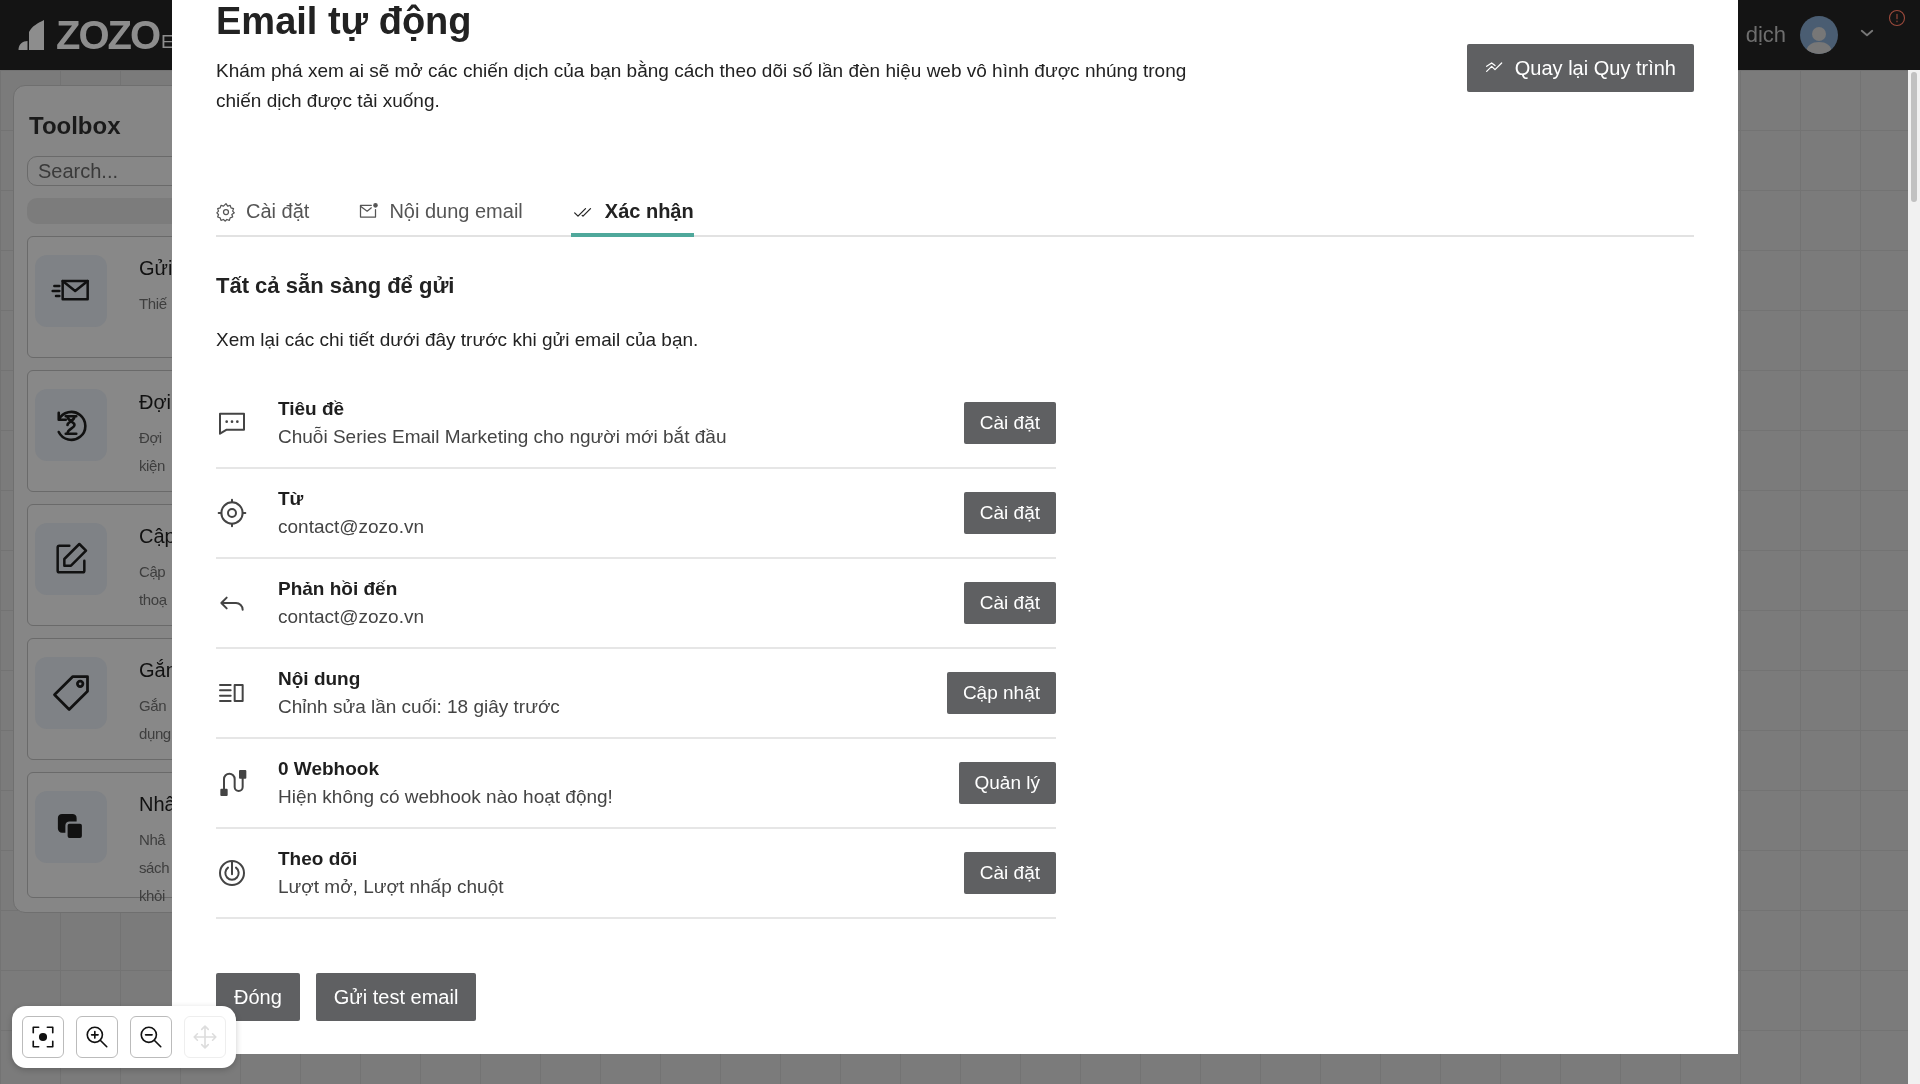  I want to click on scrollbar, so click(1914, 577).